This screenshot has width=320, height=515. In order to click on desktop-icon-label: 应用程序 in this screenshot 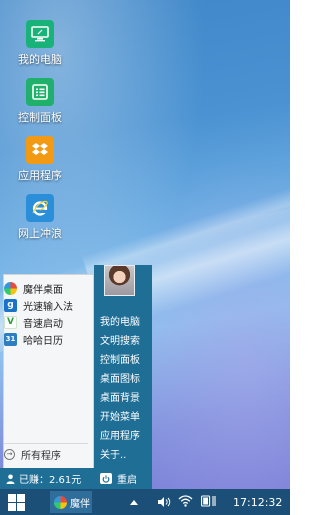, I will do `click(40, 175)`.